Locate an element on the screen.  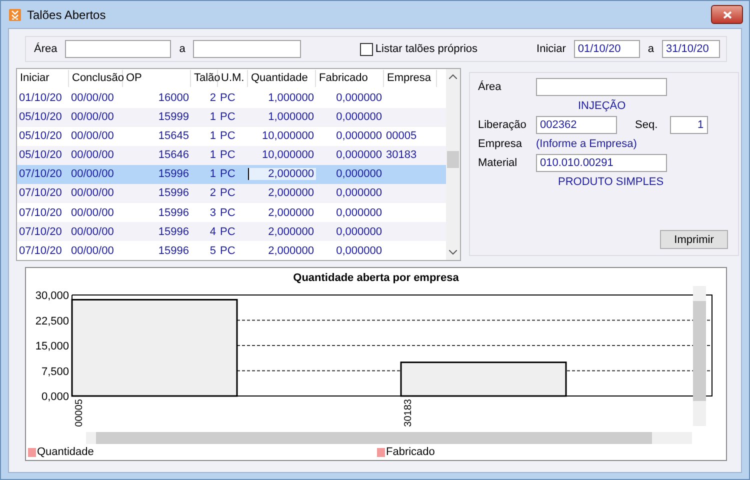
category-label: 00005 is located at coordinates (79, 413).